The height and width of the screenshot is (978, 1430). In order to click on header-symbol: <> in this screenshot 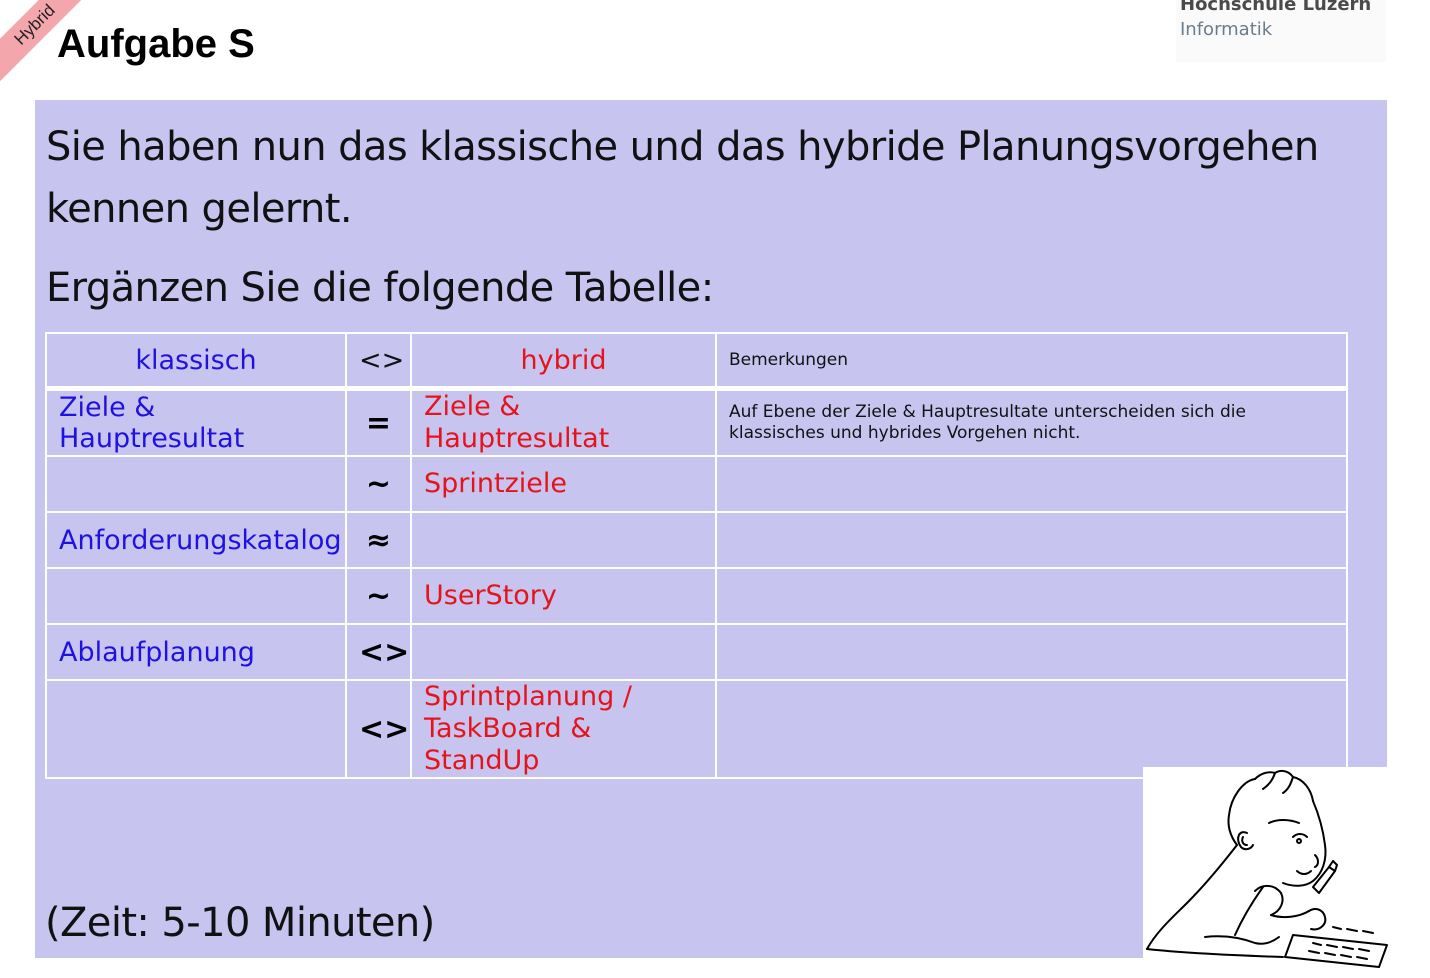, I will do `click(378, 361)`.